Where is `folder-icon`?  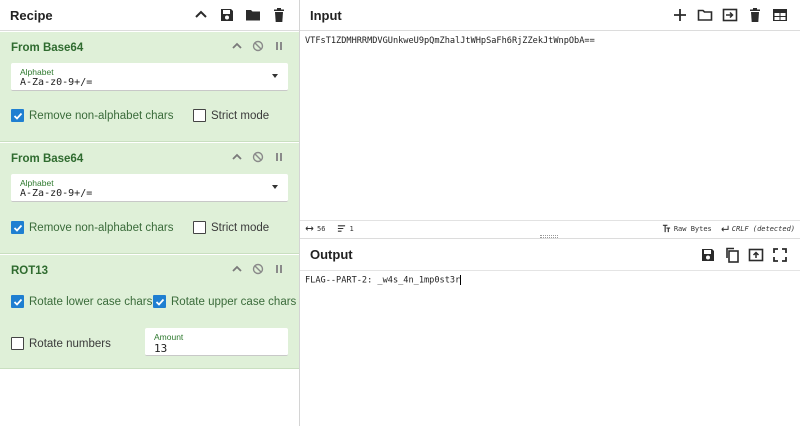 folder-icon is located at coordinates (253, 15).